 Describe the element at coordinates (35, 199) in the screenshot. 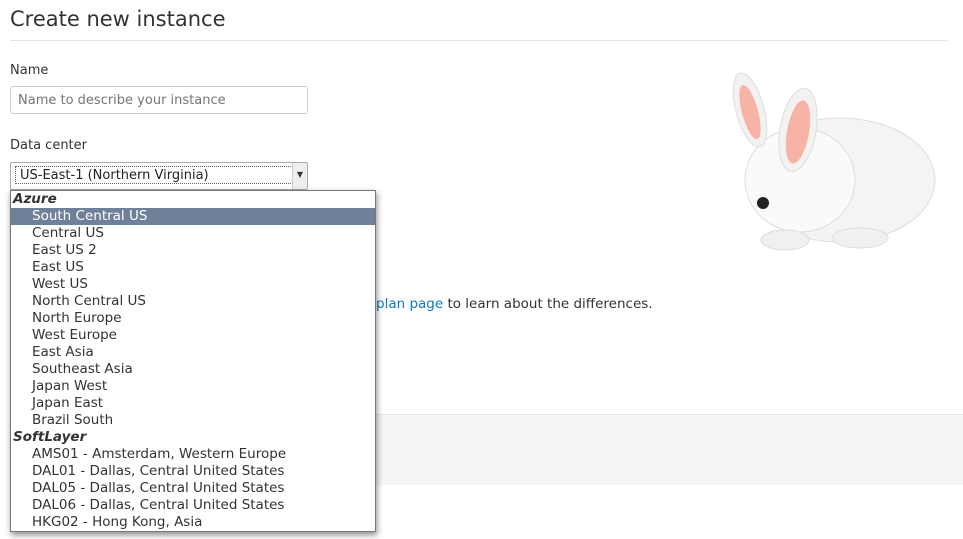

I see `optgroup-label: Azure` at that location.